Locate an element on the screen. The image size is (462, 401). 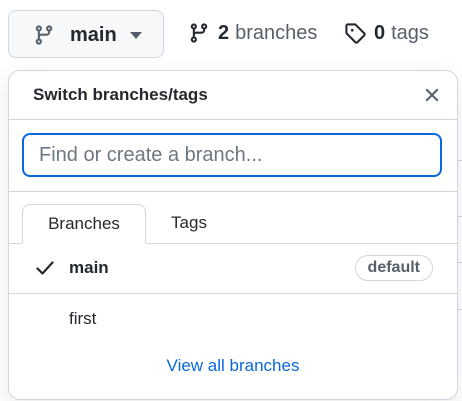
branch-search-input is located at coordinates (232, 155).